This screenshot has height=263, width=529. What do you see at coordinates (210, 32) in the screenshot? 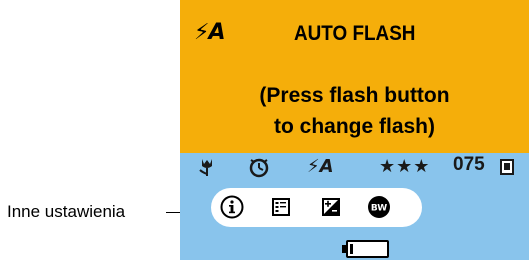
I see `auto-flash-icon: ⚡A` at bounding box center [210, 32].